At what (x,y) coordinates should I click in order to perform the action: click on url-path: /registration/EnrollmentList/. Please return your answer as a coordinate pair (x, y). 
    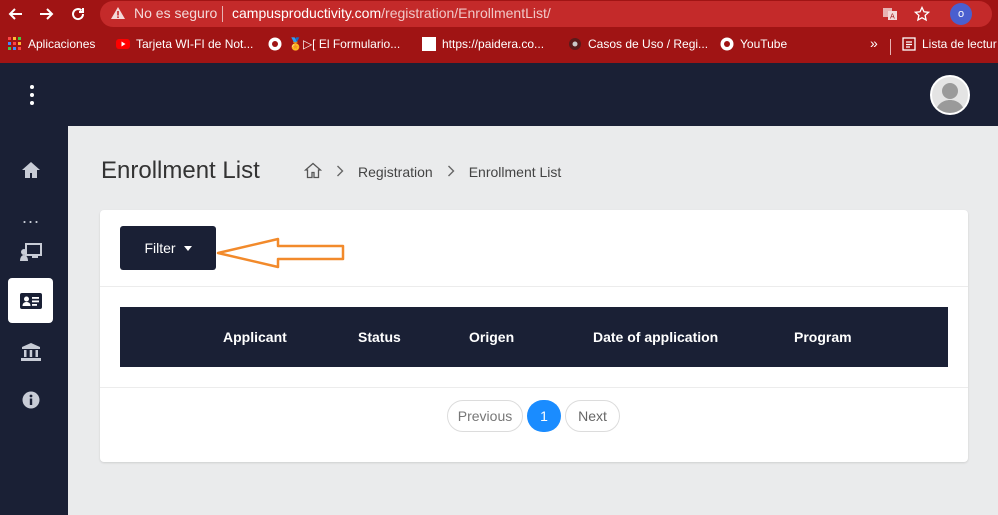
    Looking at the image, I should click on (466, 13).